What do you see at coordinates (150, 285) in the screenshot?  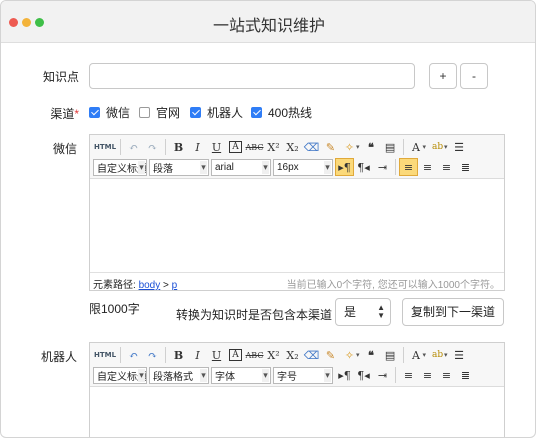 I see `path-body-link: body` at bounding box center [150, 285].